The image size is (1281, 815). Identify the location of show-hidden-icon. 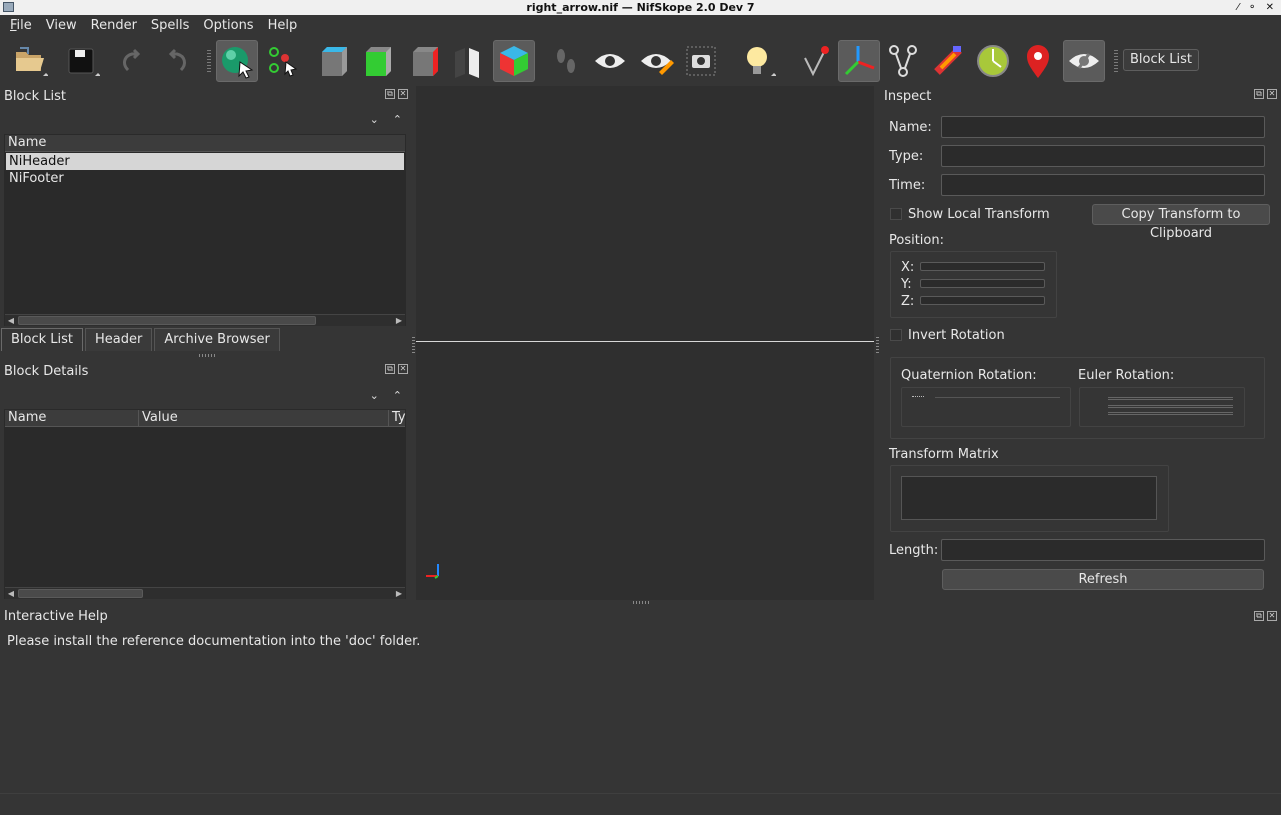
(610, 61).